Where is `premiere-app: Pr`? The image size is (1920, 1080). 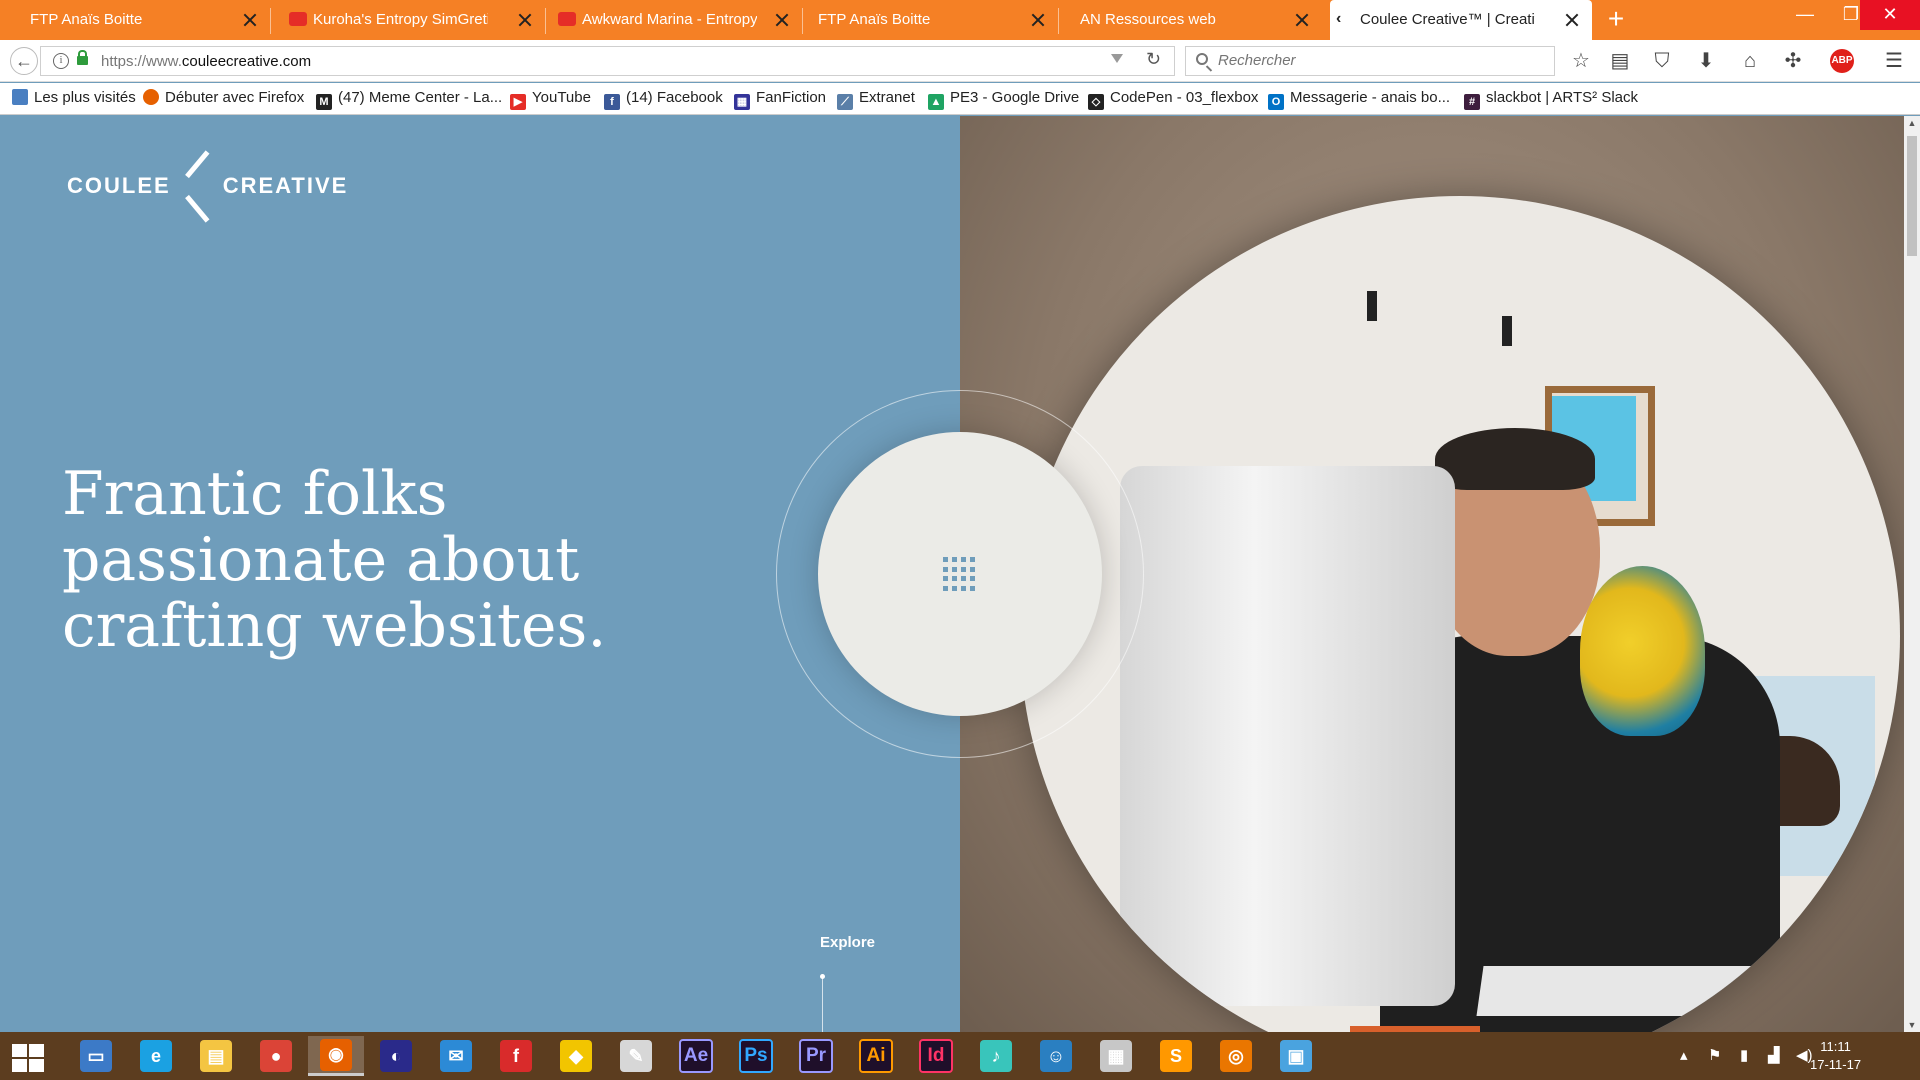
premiere-app: Pr is located at coordinates (816, 1056).